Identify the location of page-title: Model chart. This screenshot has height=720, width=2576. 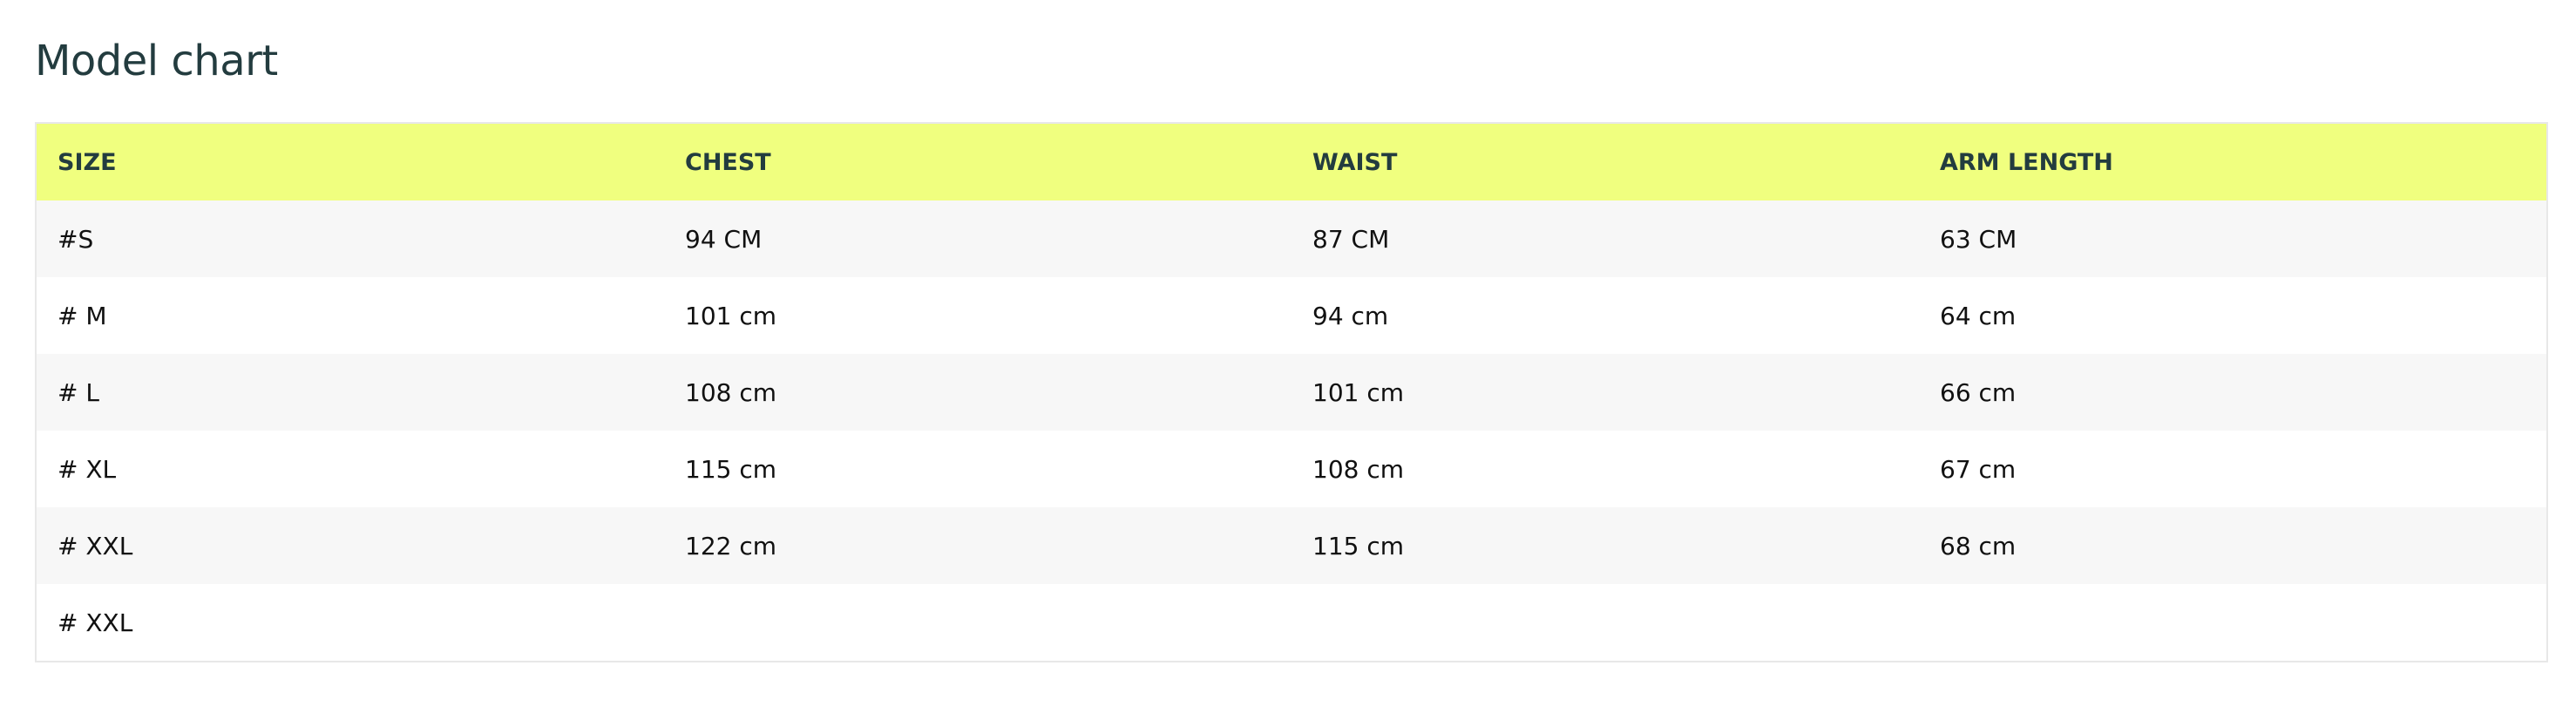
(156, 61).